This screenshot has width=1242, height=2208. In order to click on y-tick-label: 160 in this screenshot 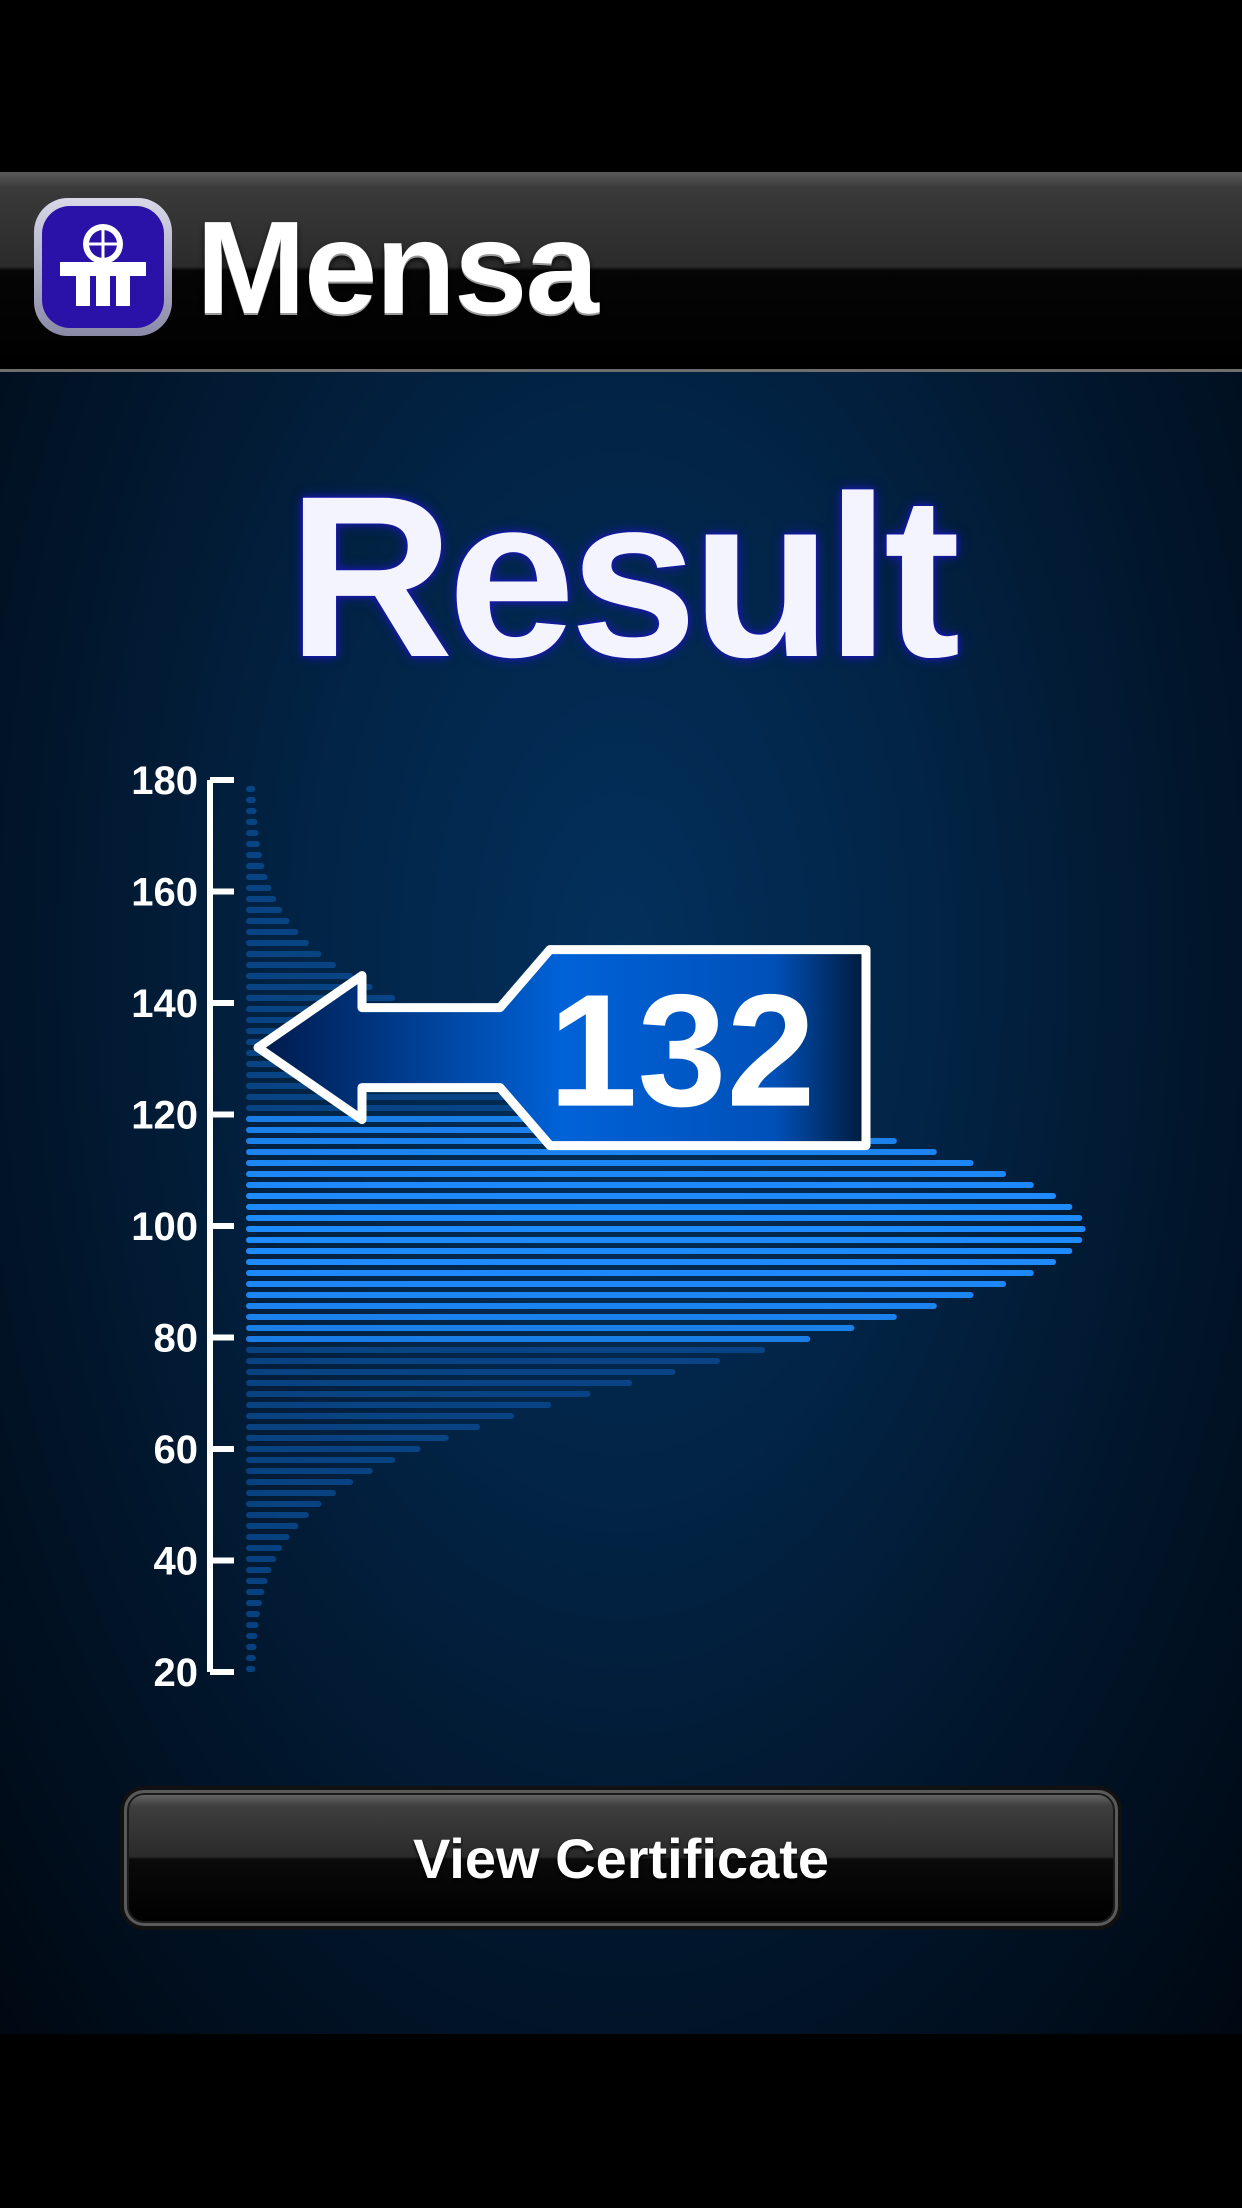, I will do `click(164, 893)`.